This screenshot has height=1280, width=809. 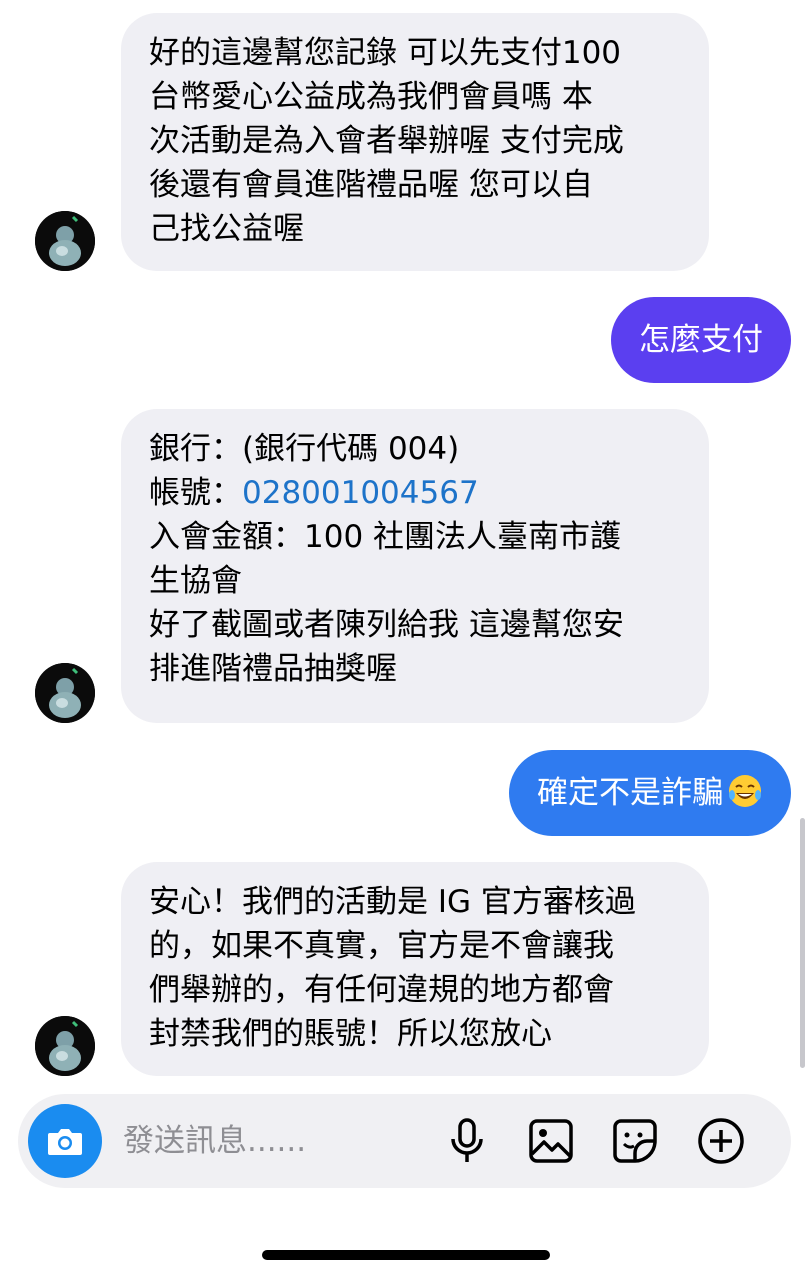 What do you see at coordinates (360, 493) in the screenshot?
I see `account-number-link: 028001004567` at bounding box center [360, 493].